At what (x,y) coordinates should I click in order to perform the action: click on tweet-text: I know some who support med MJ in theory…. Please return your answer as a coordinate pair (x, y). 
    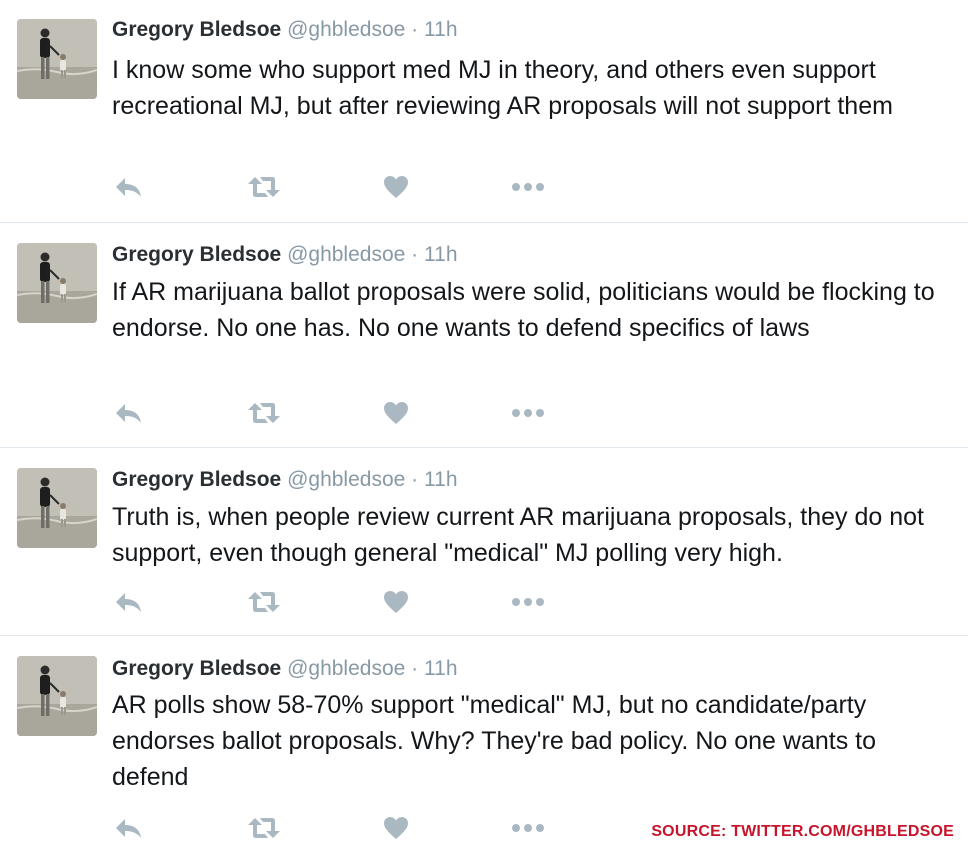
    Looking at the image, I should click on (502, 88).